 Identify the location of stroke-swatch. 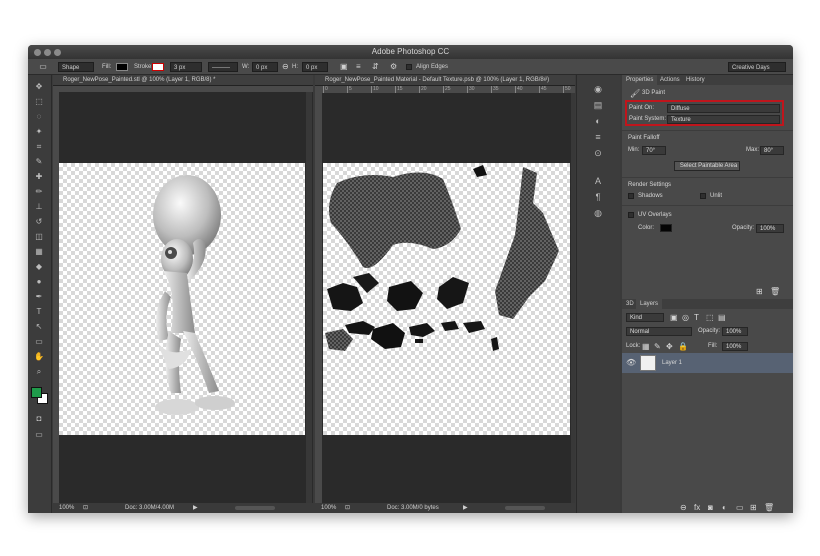
(158, 67).